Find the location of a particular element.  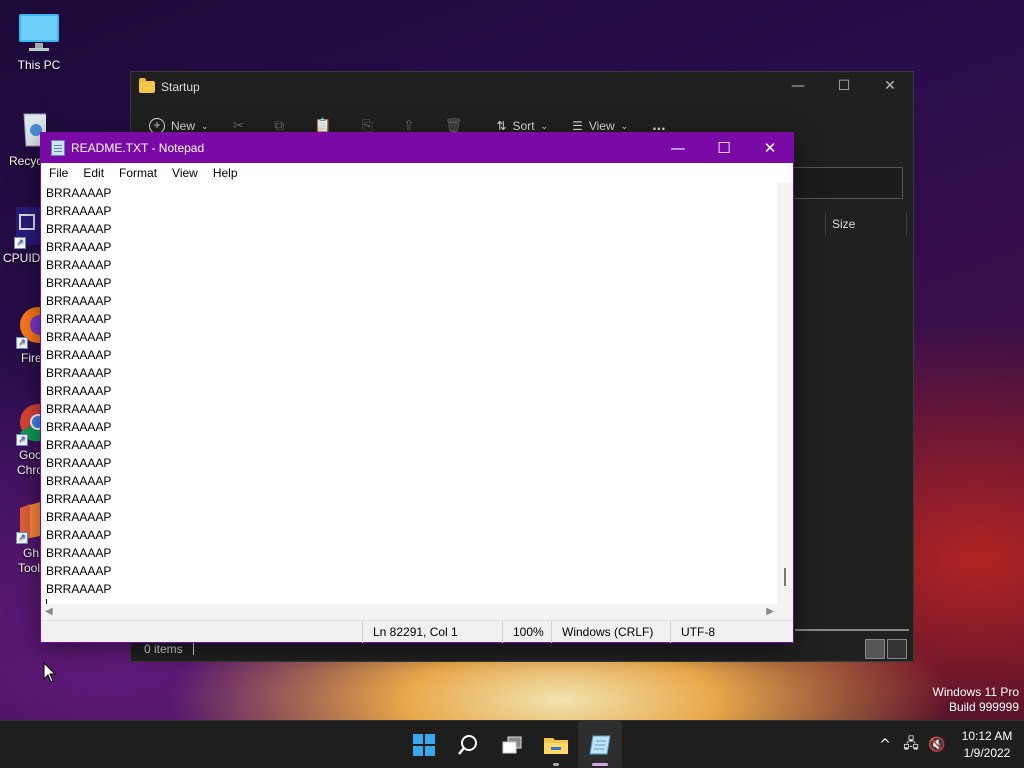

clock-time: 10:12 AM is located at coordinates (987, 736).